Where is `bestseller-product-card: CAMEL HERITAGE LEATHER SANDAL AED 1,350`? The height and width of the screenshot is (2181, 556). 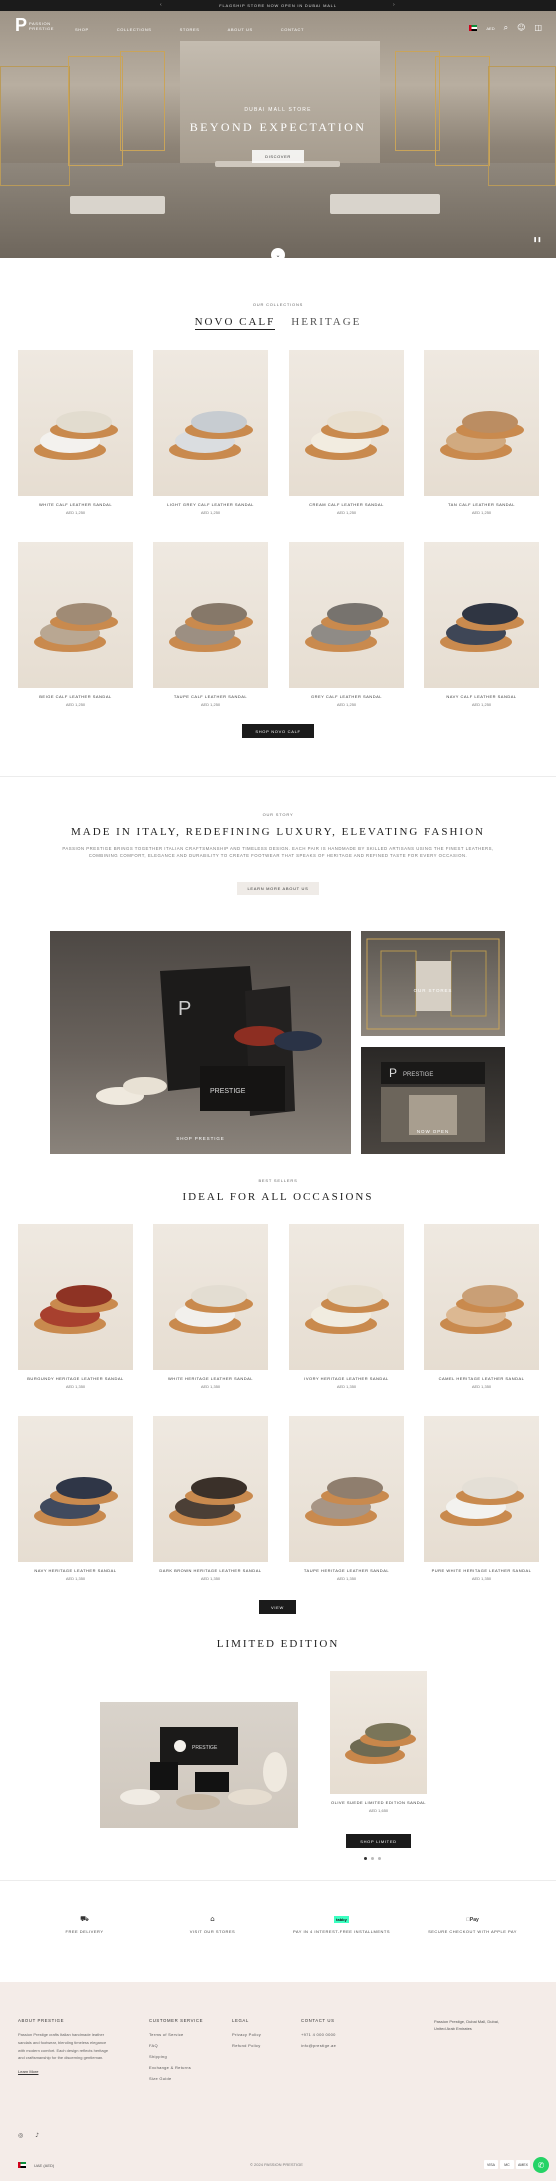 bestseller-product-card: CAMEL HERITAGE LEATHER SANDAL AED 1,350 is located at coordinates (481, 1306).